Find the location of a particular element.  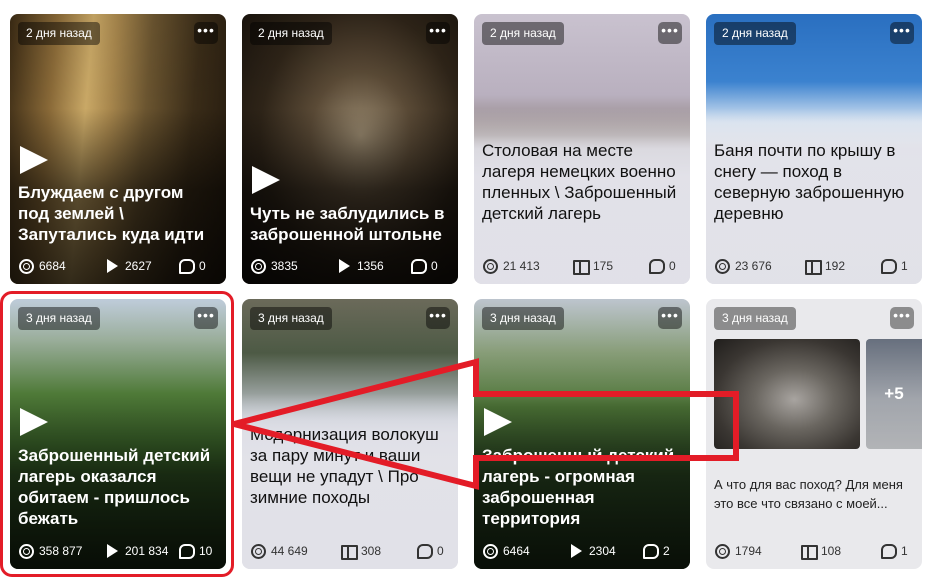

annotation-arrow is located at coordinates (486, 424).